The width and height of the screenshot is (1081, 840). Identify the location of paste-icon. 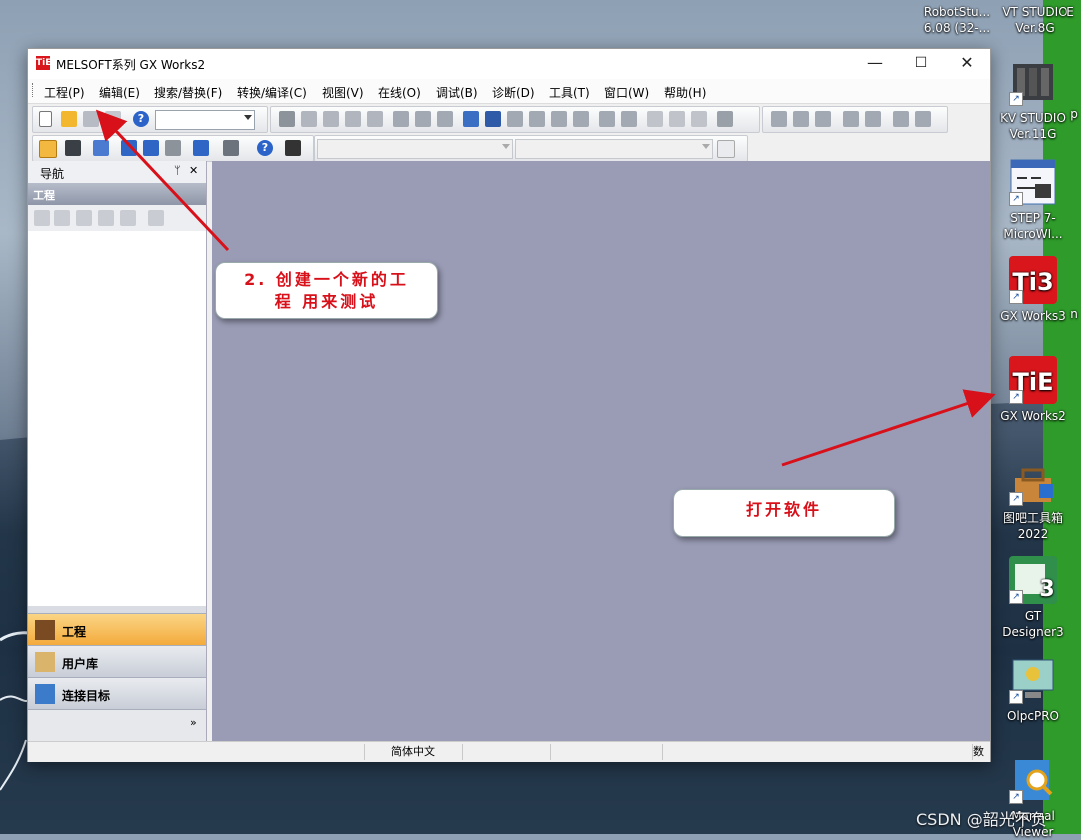
(331, 119).